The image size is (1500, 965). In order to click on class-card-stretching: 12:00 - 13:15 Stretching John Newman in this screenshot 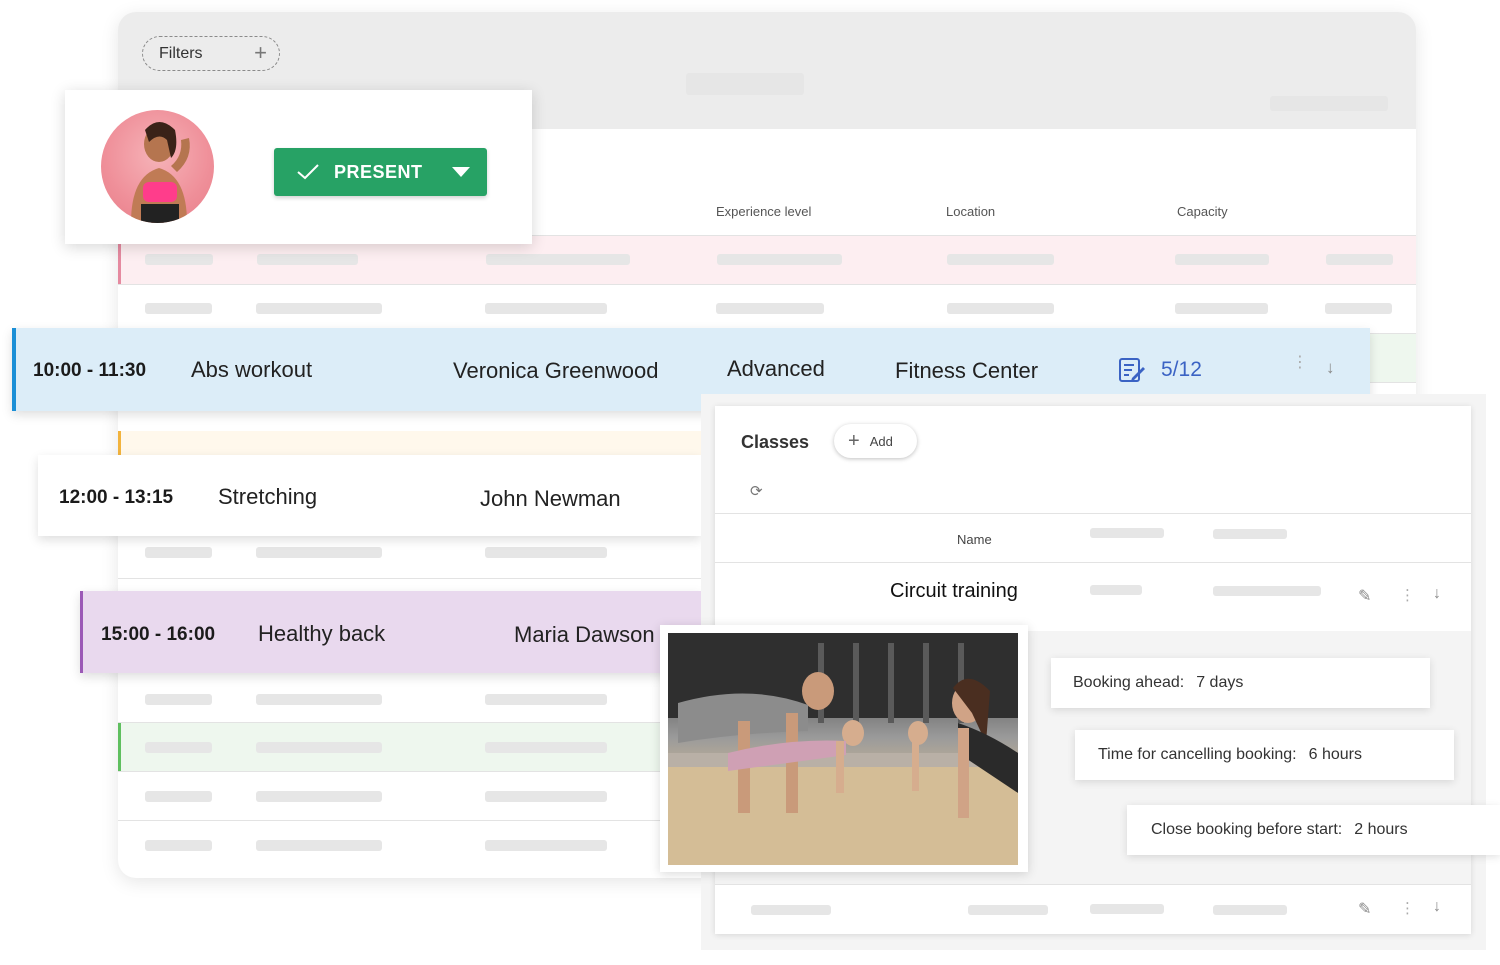, I will do `click(369, 495)`.